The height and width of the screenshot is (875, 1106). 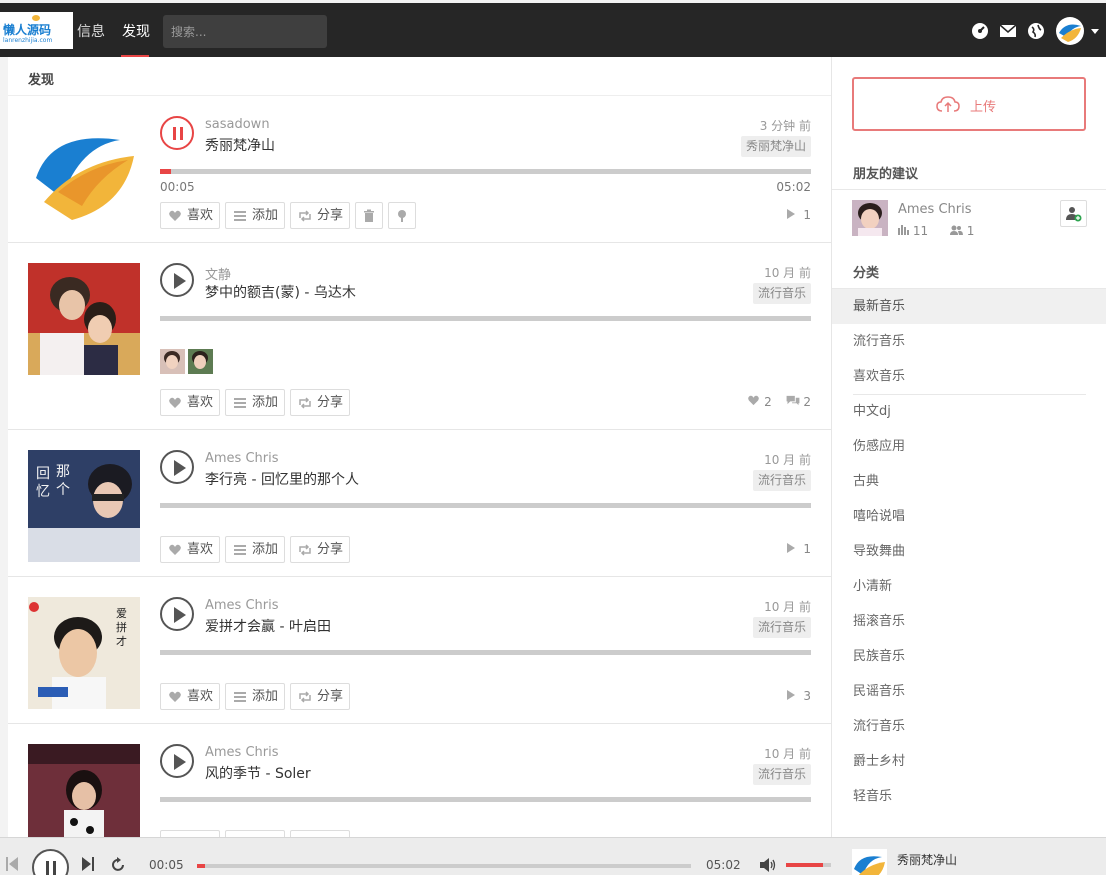 What do you see at coordinates (927, 859) in the screenshot?
I see `now-playing-title: 秀丽梵净山` at bounding box center [927, 859].